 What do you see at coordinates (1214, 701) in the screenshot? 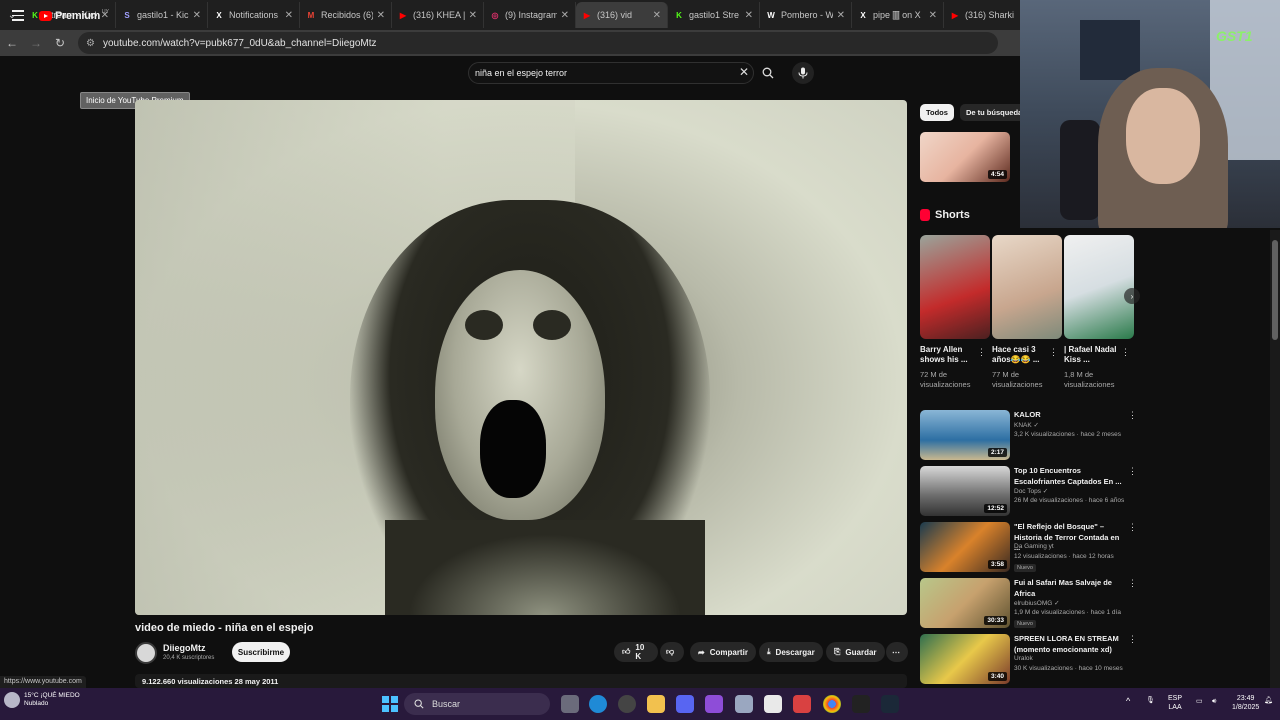
I see `volume-icon: 🔊︎` at bounding box center [1214, 701].